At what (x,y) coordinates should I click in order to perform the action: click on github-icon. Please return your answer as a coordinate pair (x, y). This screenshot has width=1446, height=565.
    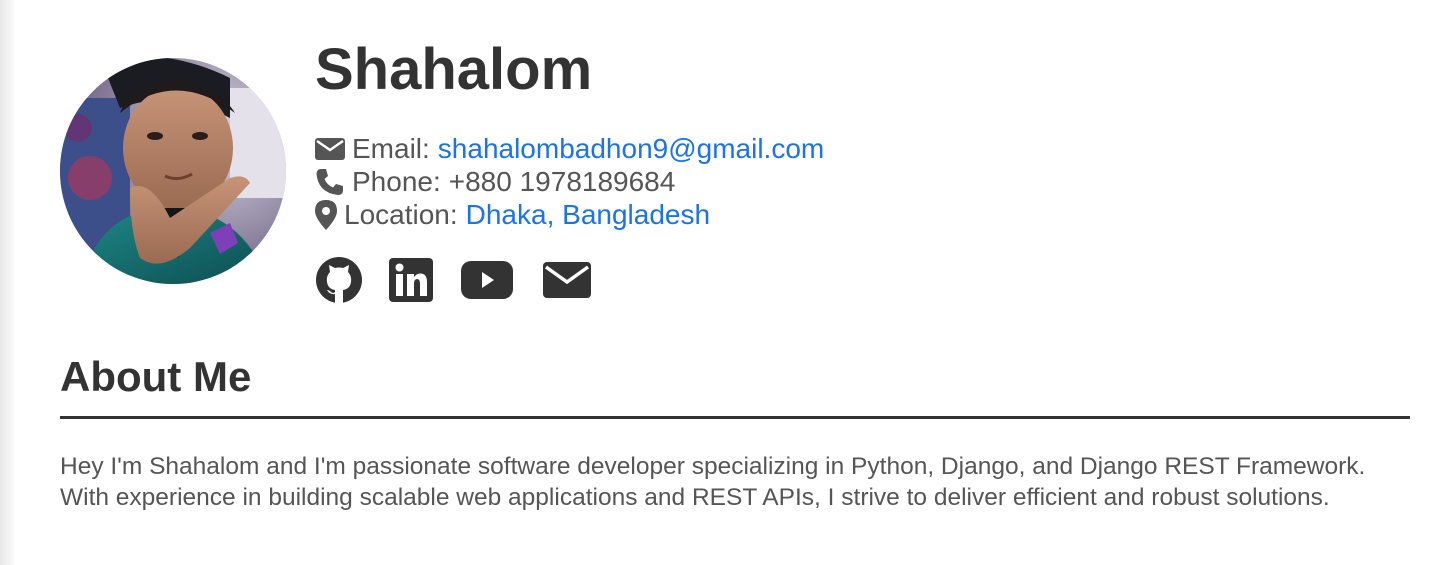
    Looking at the image, I should click on (339, 280).